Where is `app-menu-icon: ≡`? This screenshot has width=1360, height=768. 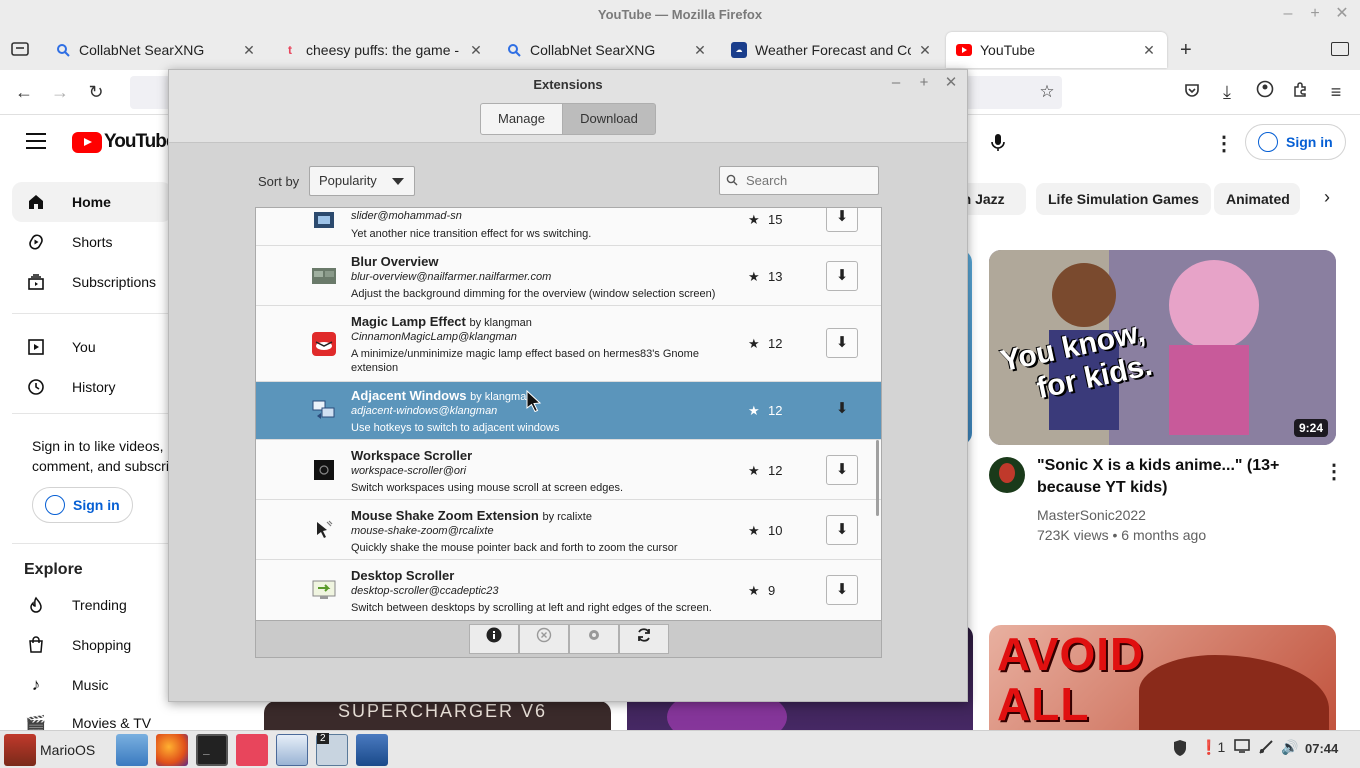
app-menu-icon: ≡ is located at coordinates (1336, 92).